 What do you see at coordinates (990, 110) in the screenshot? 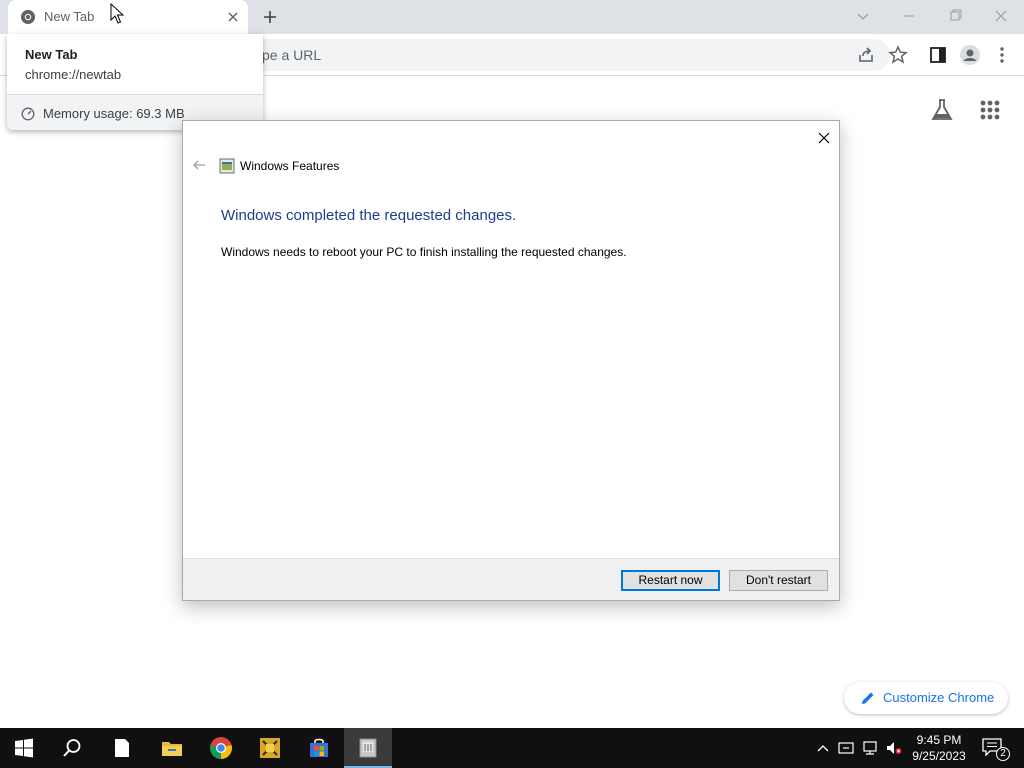
I see `apps-grid-icon` at bounding box center [990, 110].